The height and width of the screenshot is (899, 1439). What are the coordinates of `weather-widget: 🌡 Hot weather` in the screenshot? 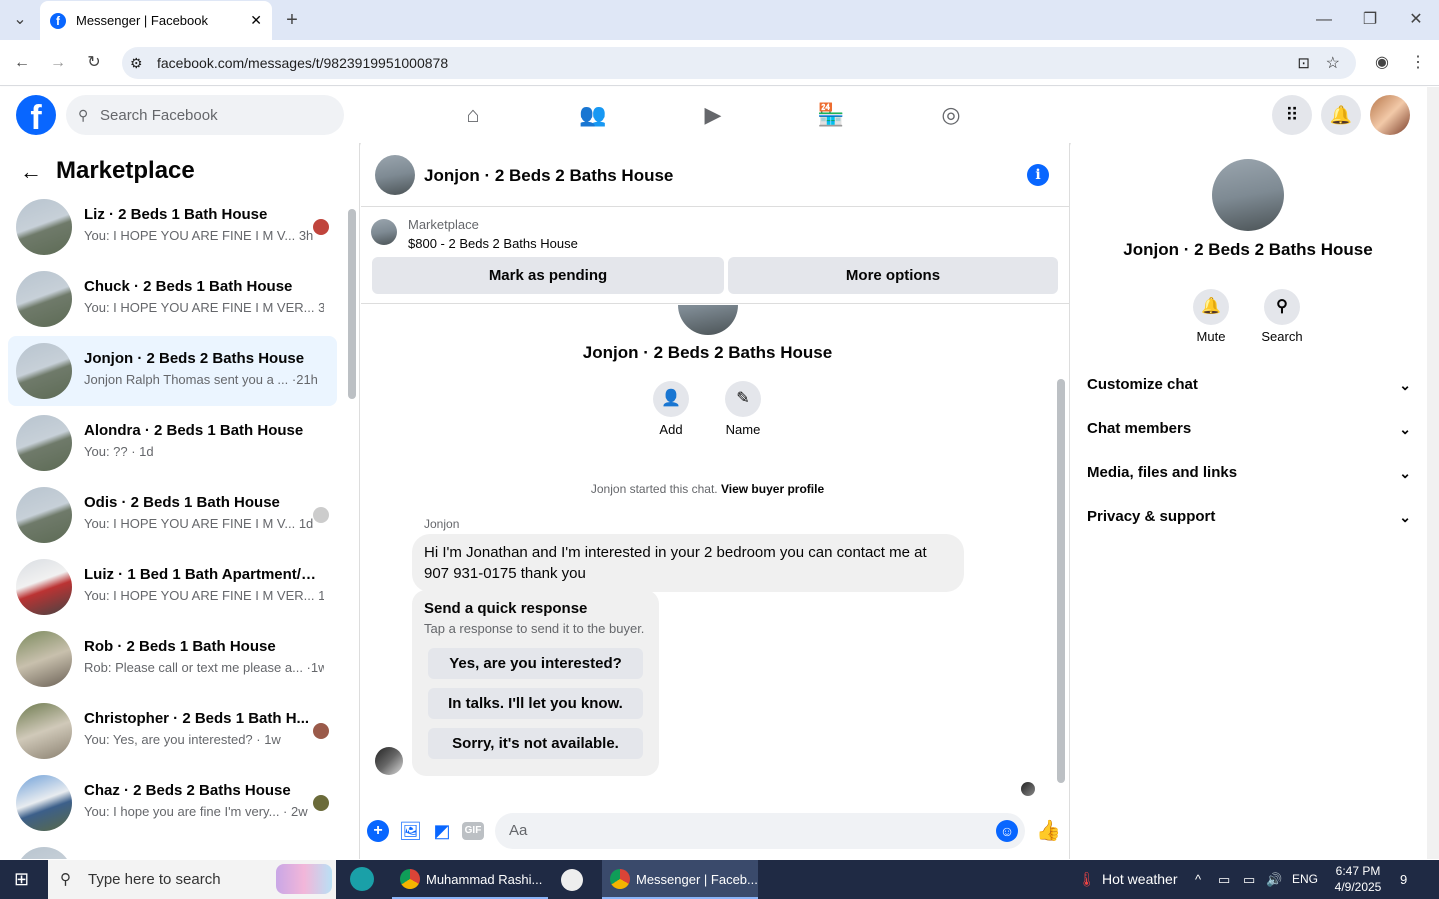 It's located at (1124, 879).